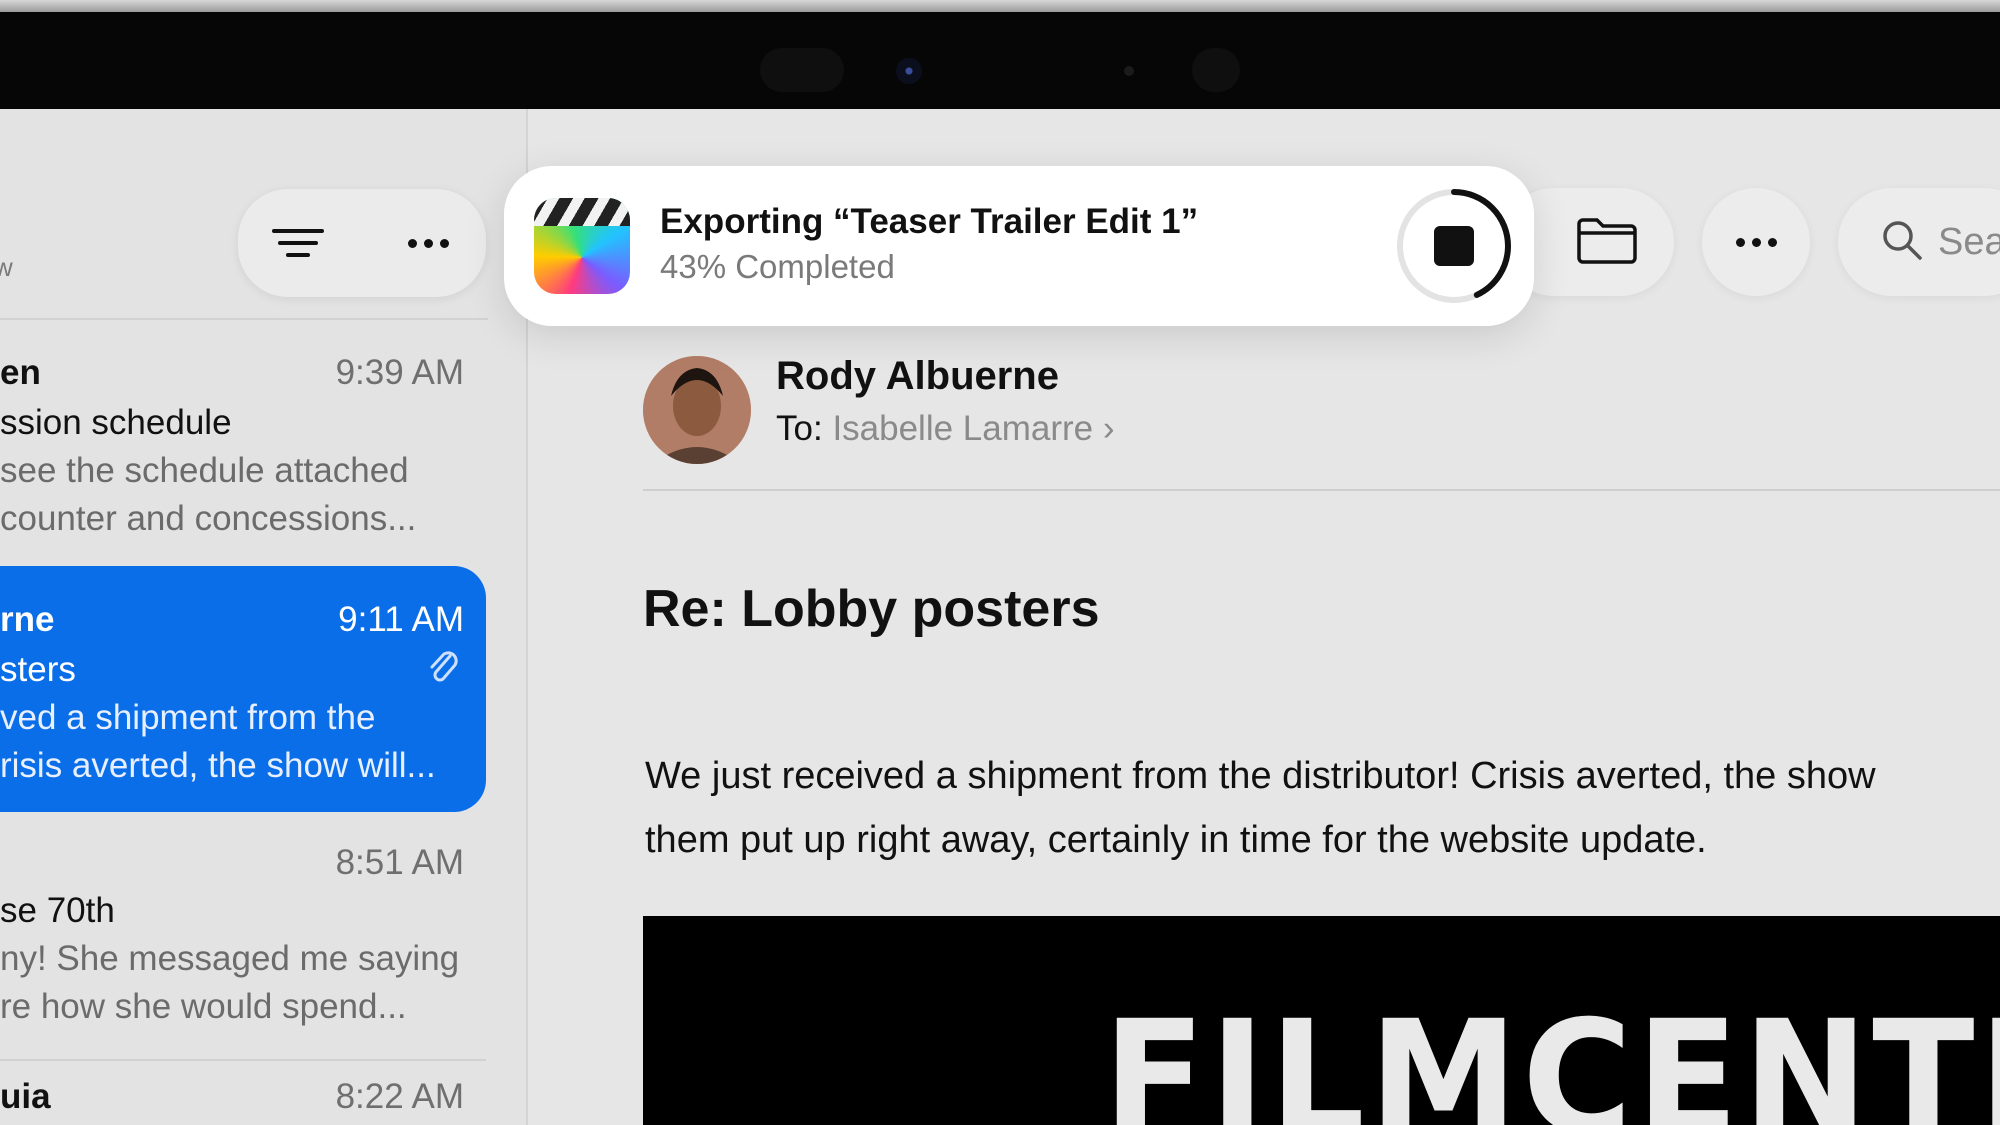 The width and height of the screenshot is (2000, 1125). I want to click on sender-name: Rody Albuerne, so click(917, 376).